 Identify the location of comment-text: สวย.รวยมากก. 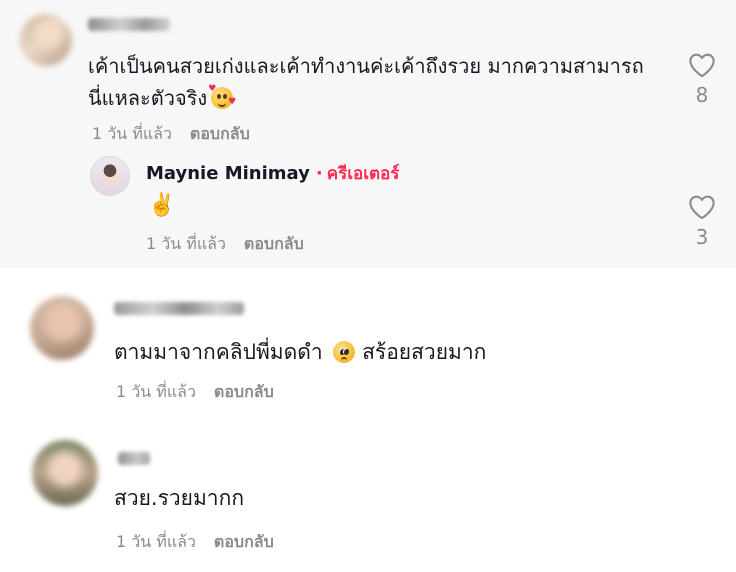
(179, 498).